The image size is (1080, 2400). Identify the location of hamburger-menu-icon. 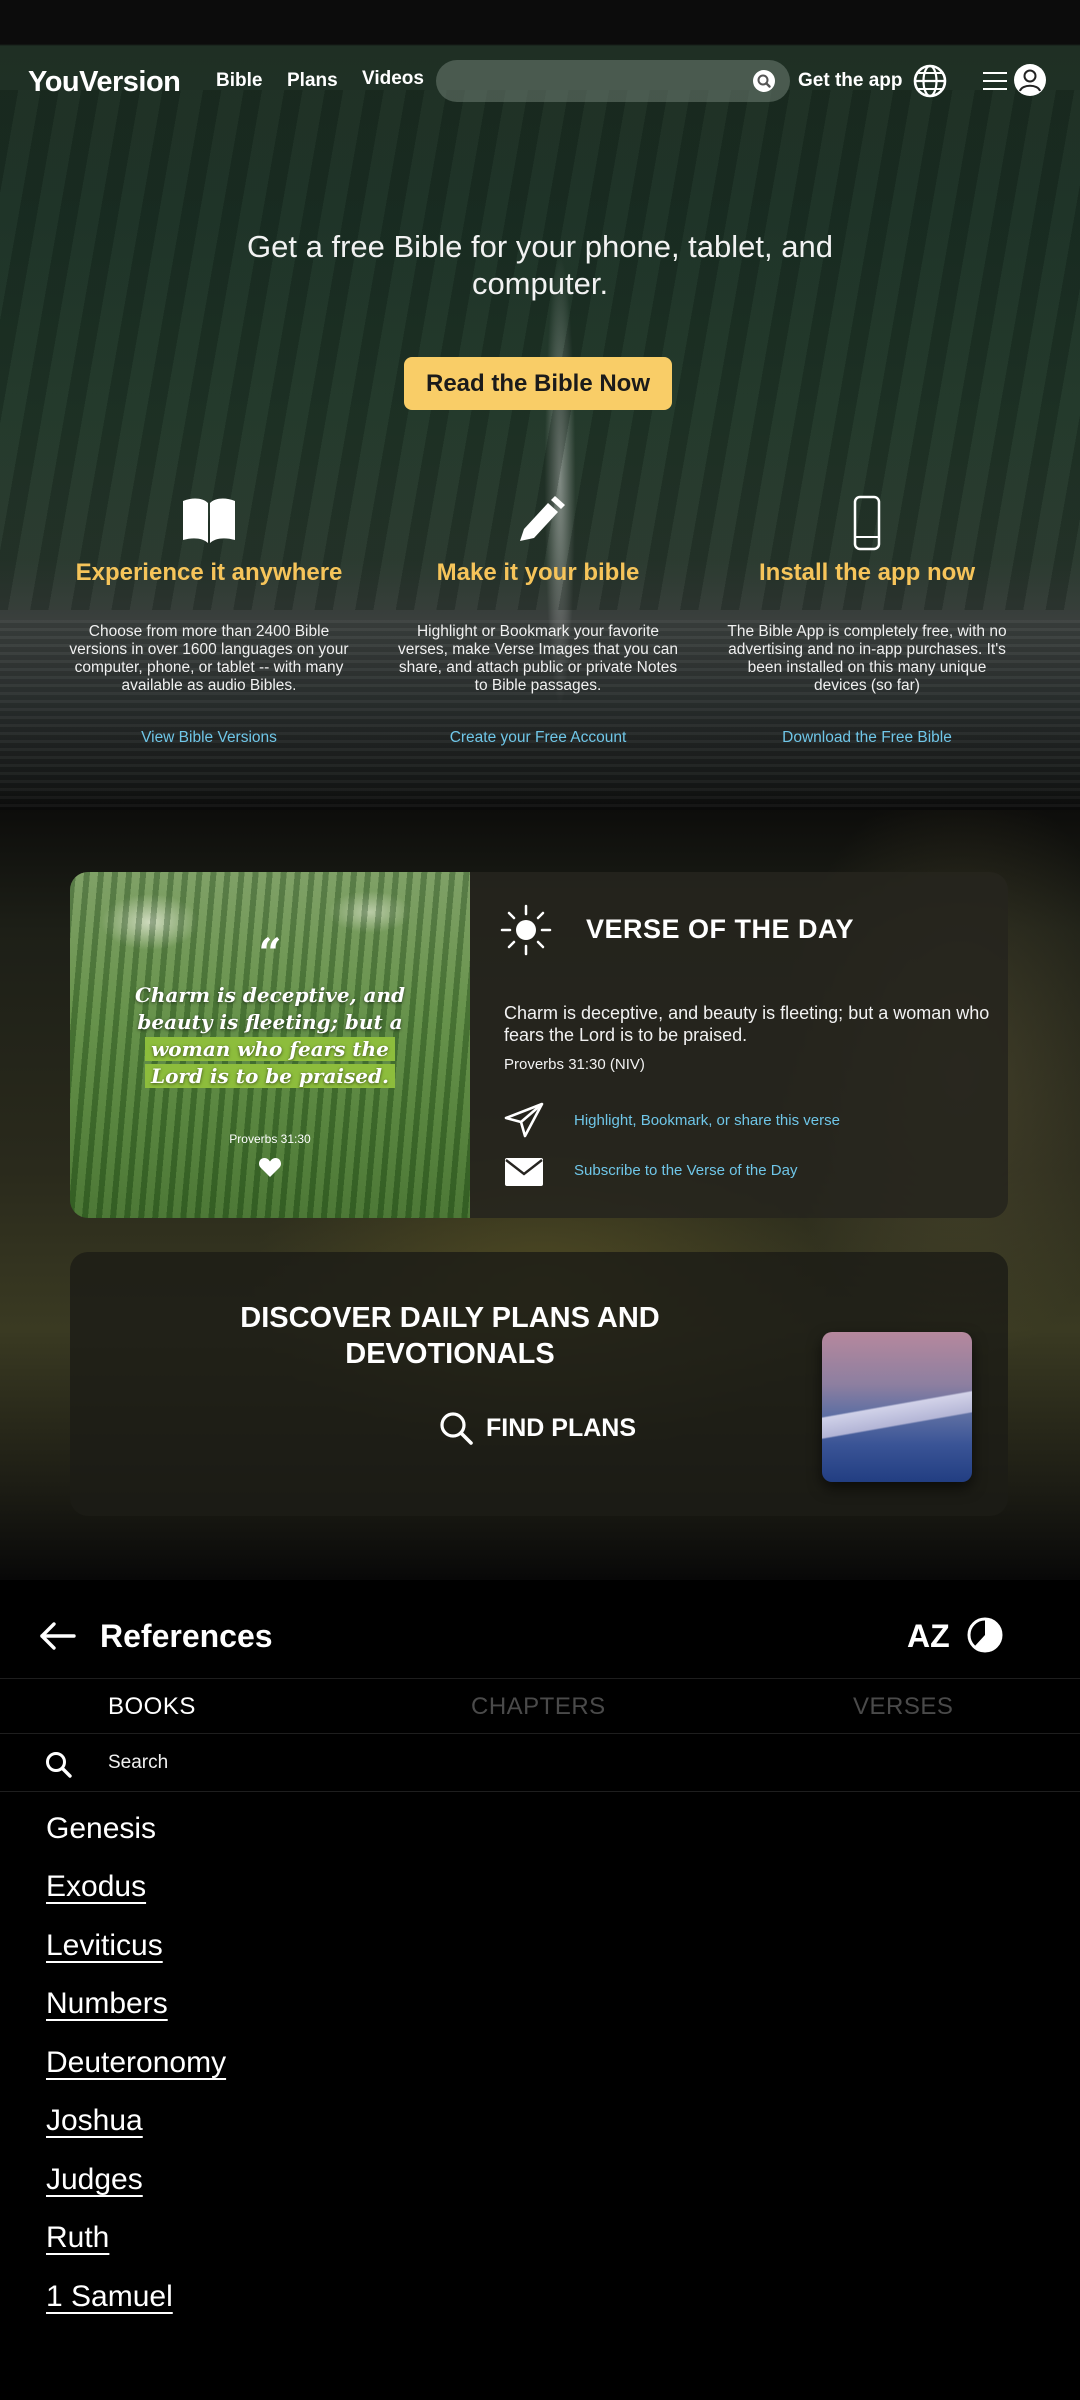
(995, 81).